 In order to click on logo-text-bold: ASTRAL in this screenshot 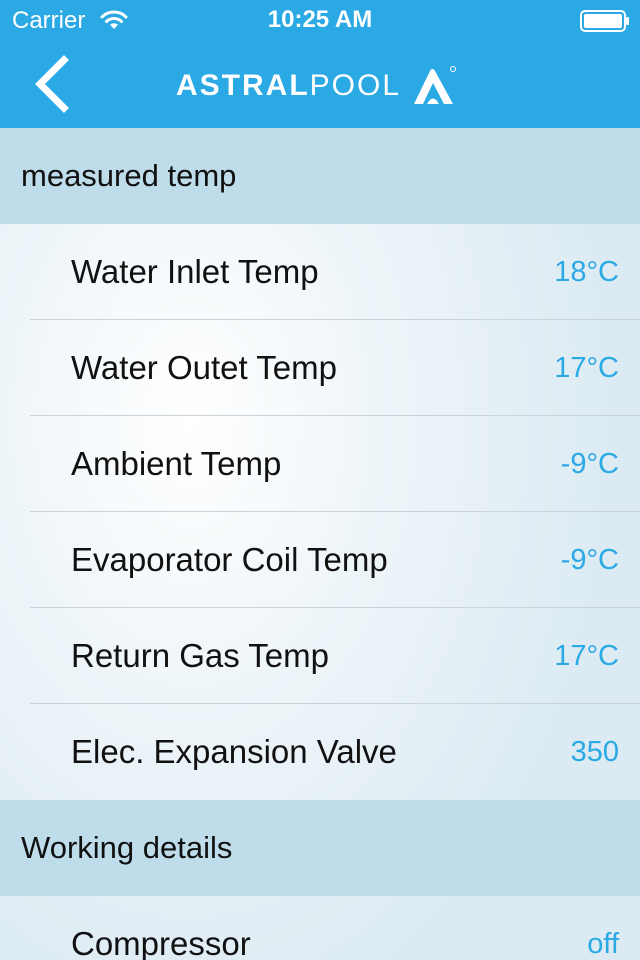, I will do `click(243, 85)`.